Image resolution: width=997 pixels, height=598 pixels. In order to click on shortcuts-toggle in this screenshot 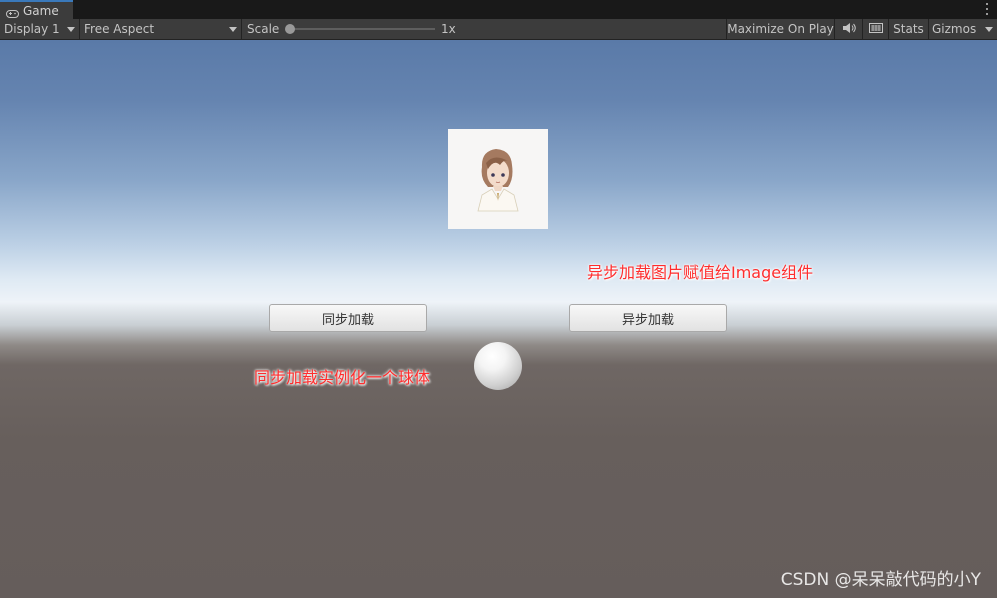, I will do `click(875, 29)`.